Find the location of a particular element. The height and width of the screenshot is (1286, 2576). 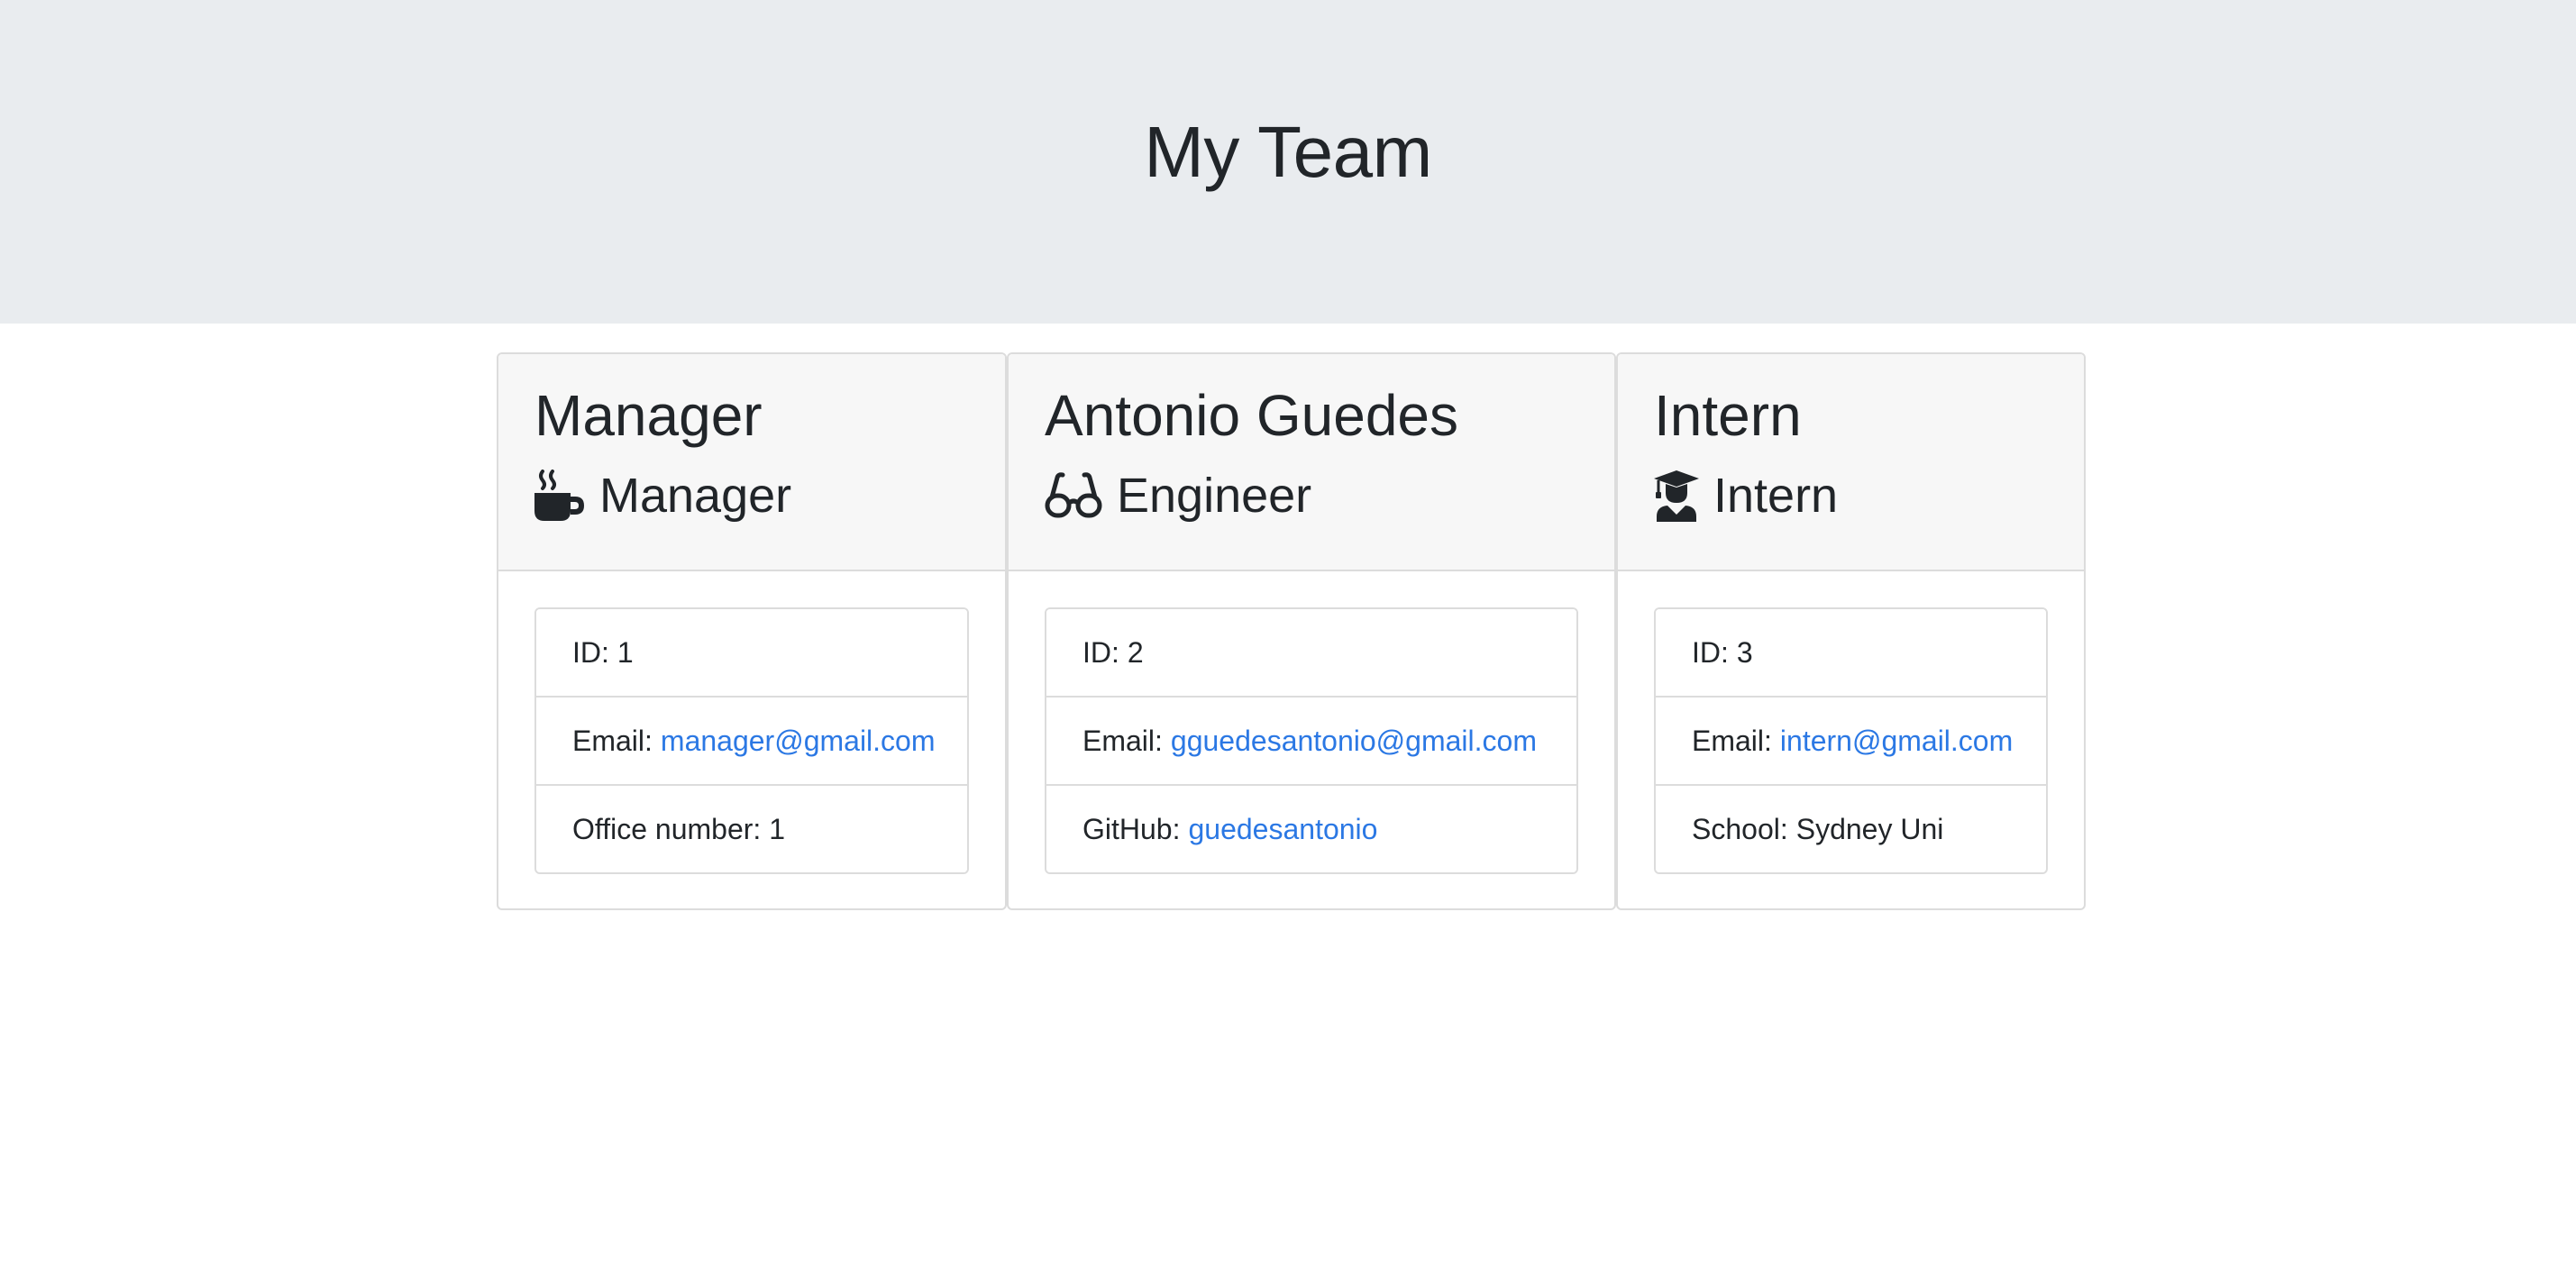

employee-role-label: Intern is located at coordinates (1776, 496).